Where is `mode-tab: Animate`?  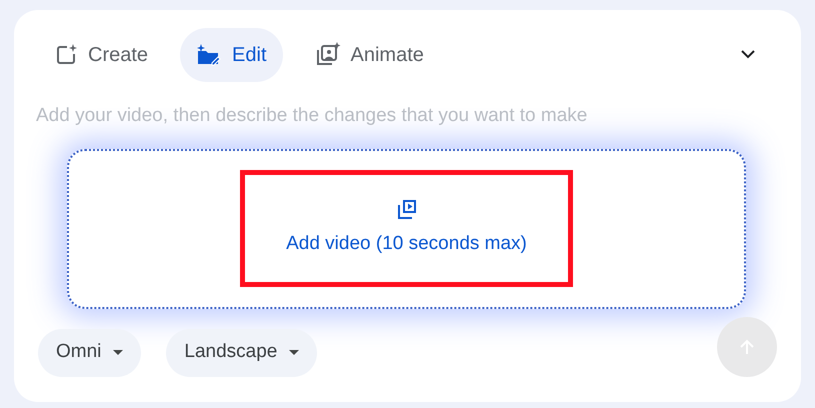
mode-tab: Animate is located at coordinates (369, 55).